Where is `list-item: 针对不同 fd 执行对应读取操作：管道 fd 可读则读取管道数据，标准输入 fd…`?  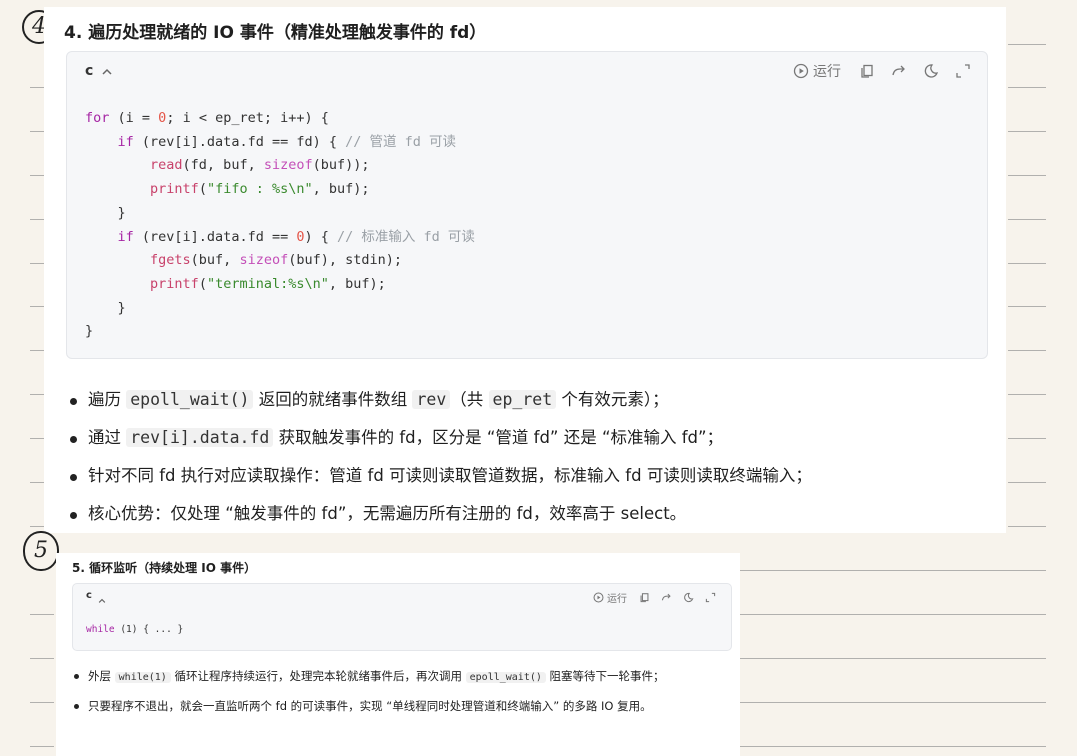
list-item: 针对不同 fd 执行对应读取操作：管道 fd 可读则读取管道数据，标准输入 fd… is located at coordinates (530, 481).